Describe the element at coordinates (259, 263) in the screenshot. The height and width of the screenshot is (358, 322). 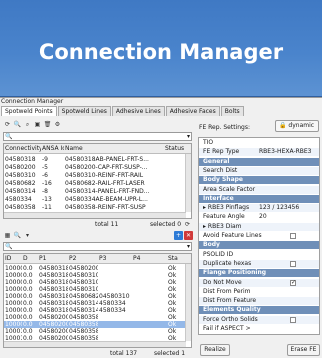
I see `property-row: Duplicate hexas` at that location.